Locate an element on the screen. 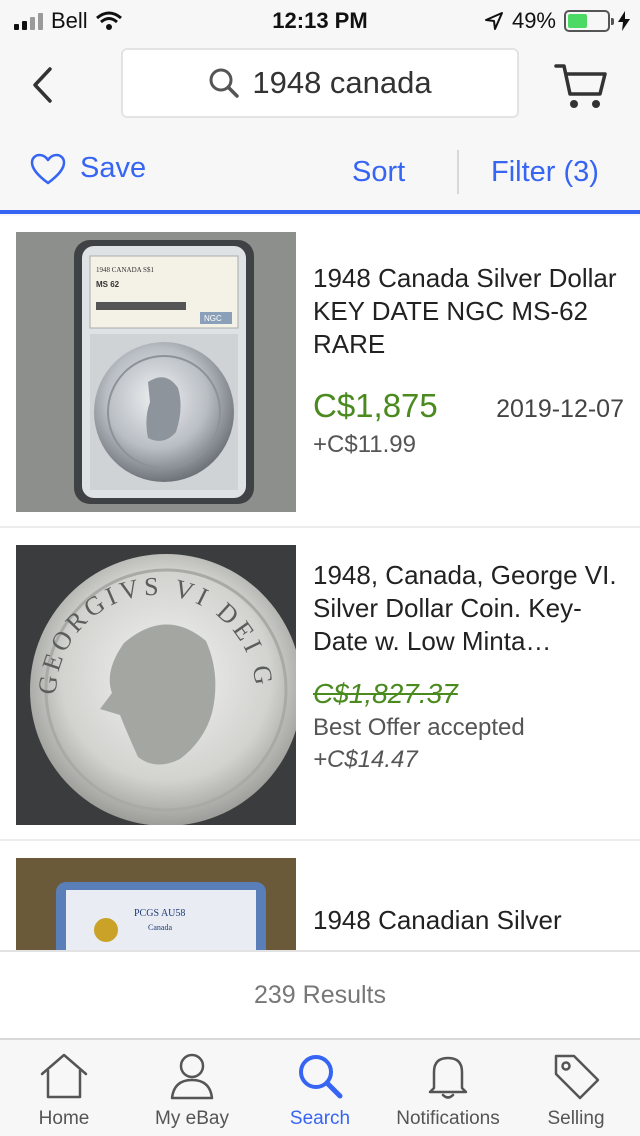 This screenshot has height=1136, width=640. graded-coin-slab-image: 1948 CANADA S$1 MS 62 NGC is located at coordinates (156, 372).